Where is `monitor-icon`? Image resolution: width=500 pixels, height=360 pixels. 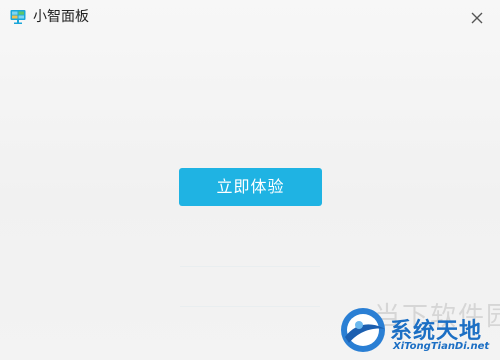 monitor-icon is located at coordinates (18, 17).